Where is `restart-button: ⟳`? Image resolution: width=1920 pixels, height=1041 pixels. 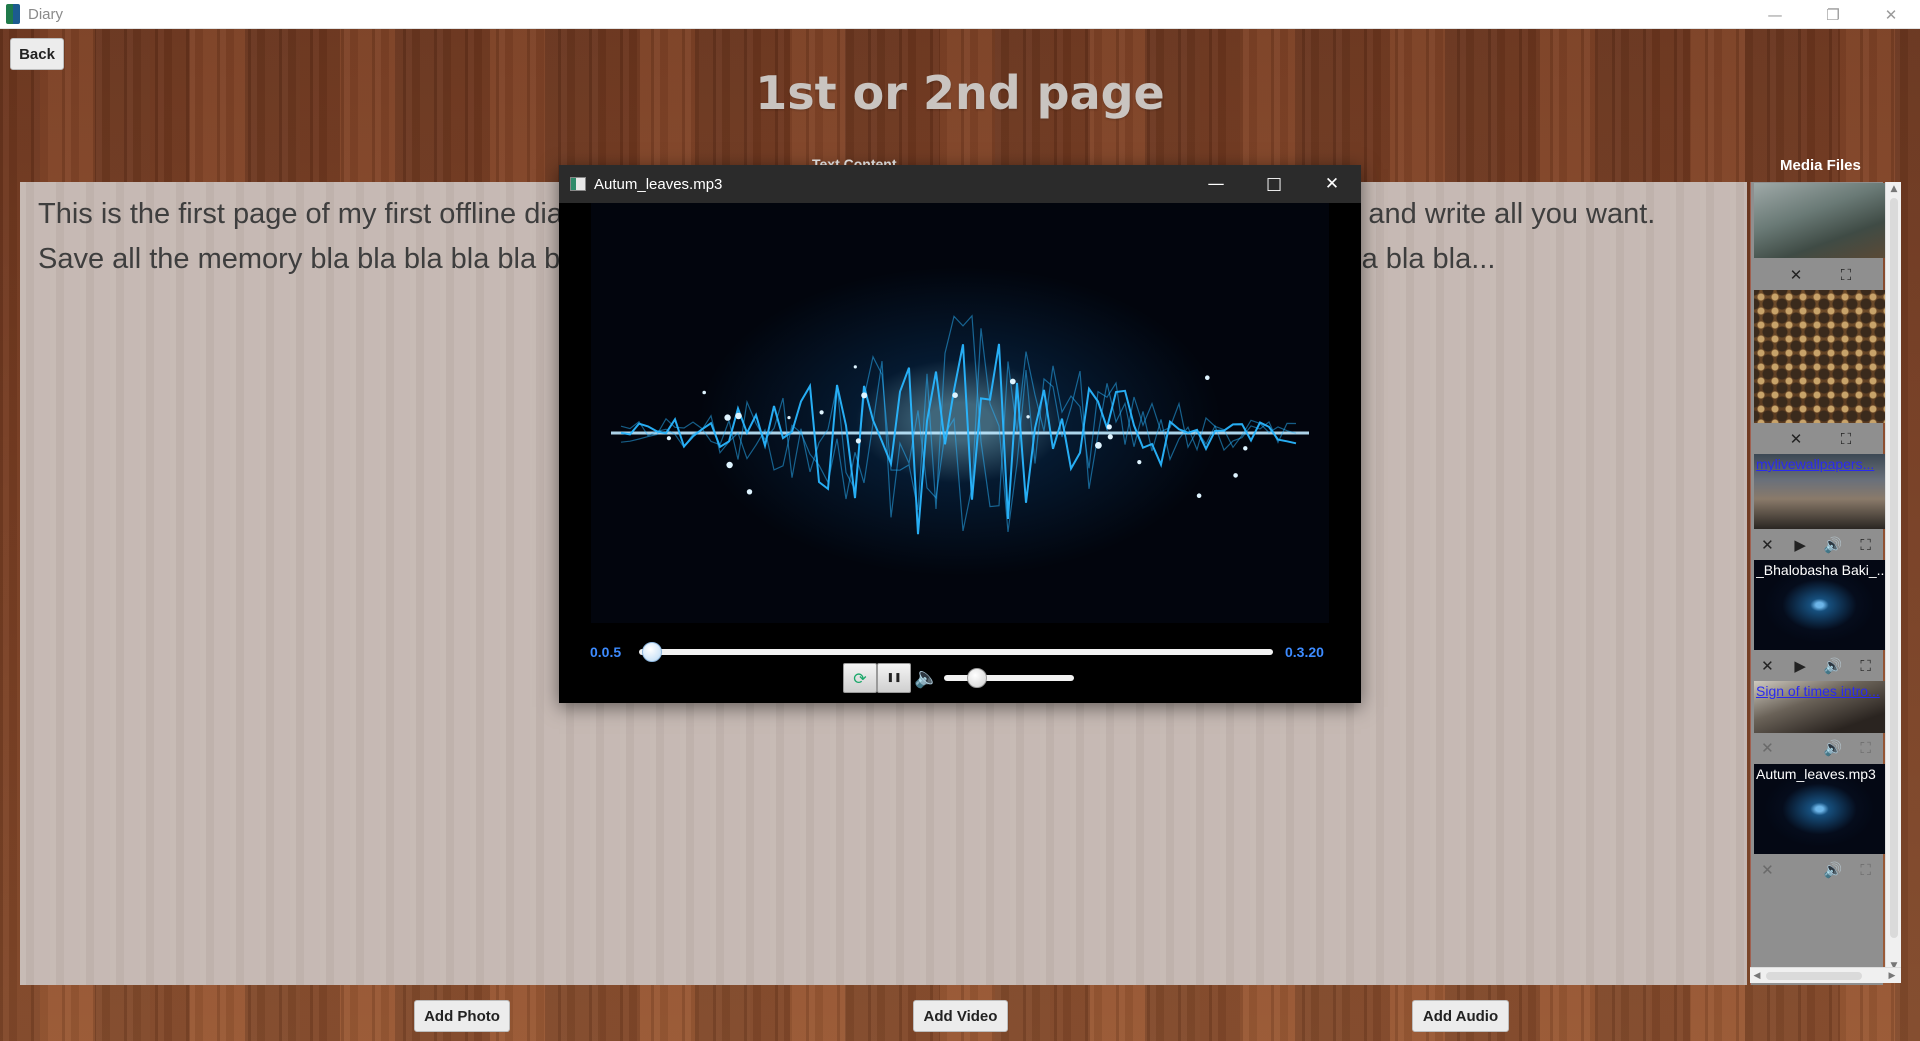
restart-button: ⟳ is located at coordinates (860, 678).